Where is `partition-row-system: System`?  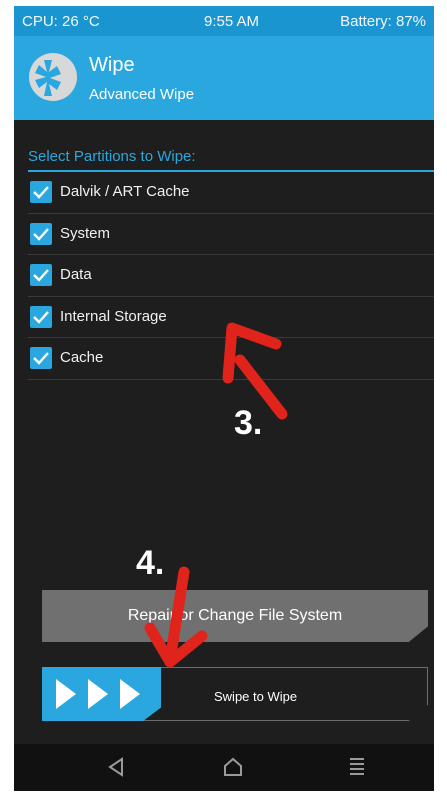 partition-row-system: System is located at coordinates (231, 234).